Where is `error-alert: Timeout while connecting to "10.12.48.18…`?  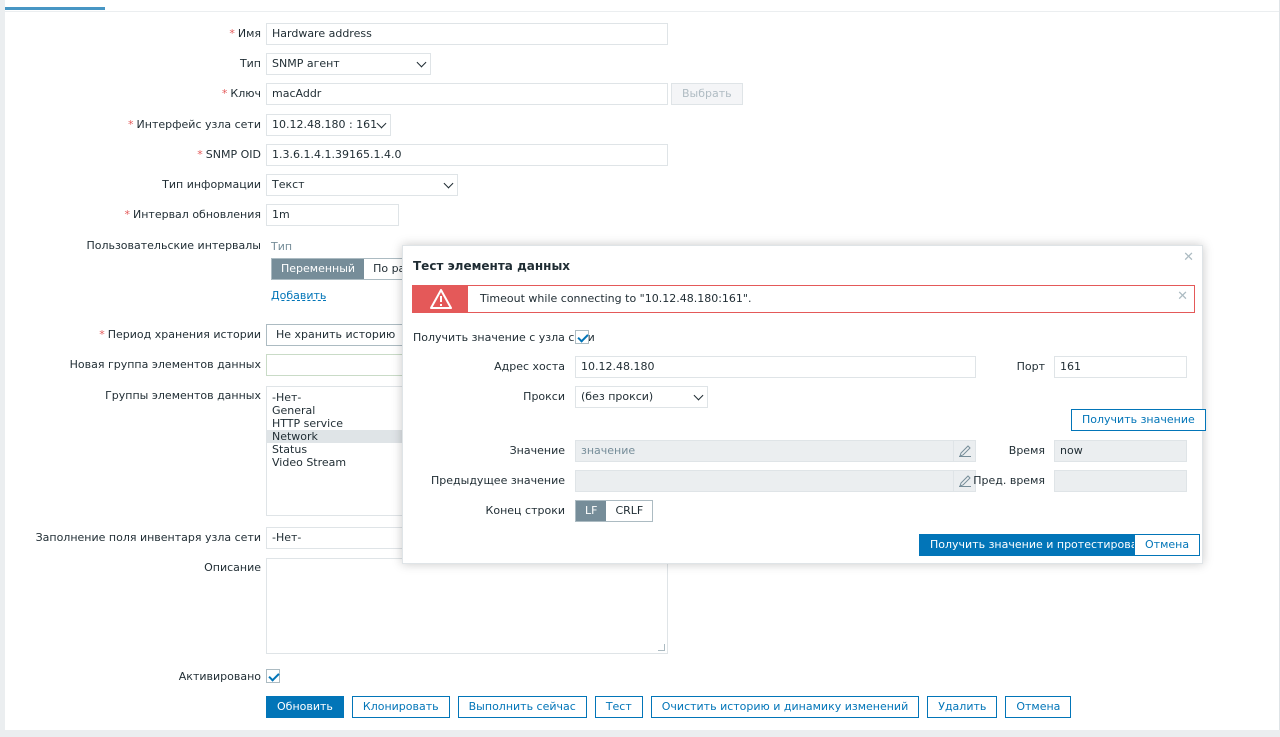
error-alert: Timeout while connecting to "10.12.48.18… is located at coordinates (803, 299).